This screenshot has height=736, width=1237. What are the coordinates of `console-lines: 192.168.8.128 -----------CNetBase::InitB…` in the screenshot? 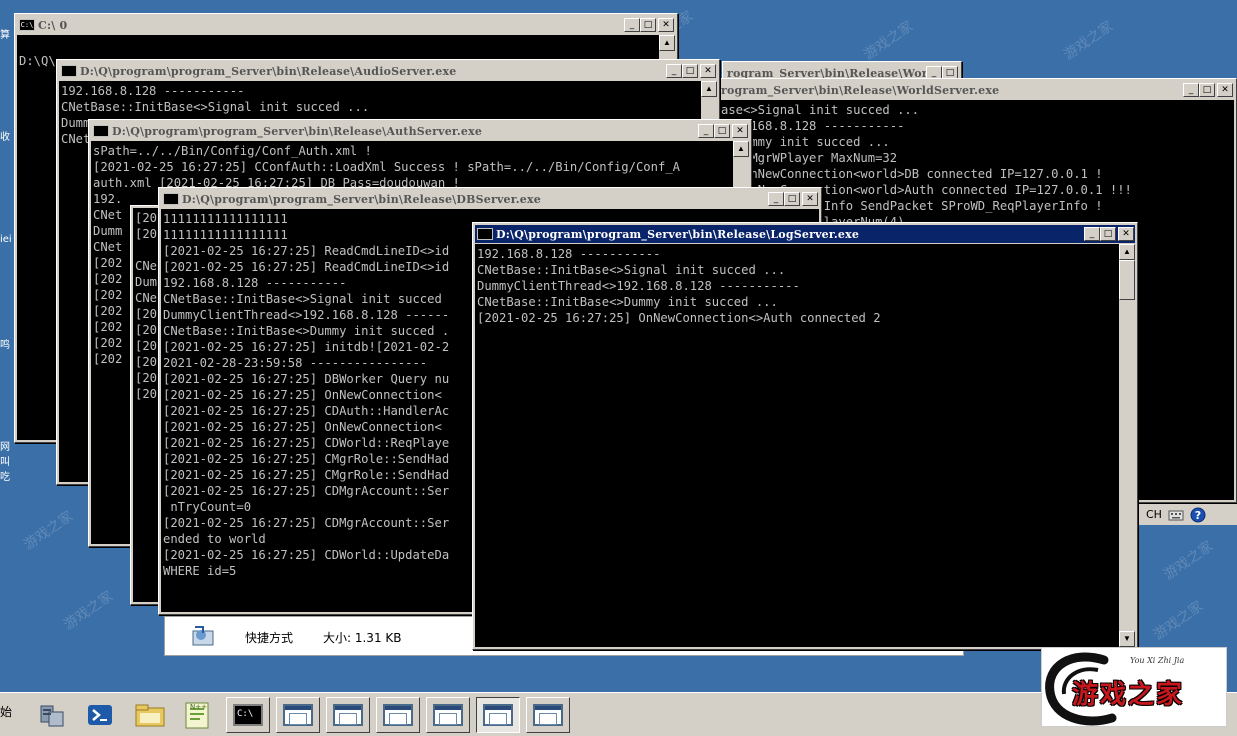 It's located at (797, 286).